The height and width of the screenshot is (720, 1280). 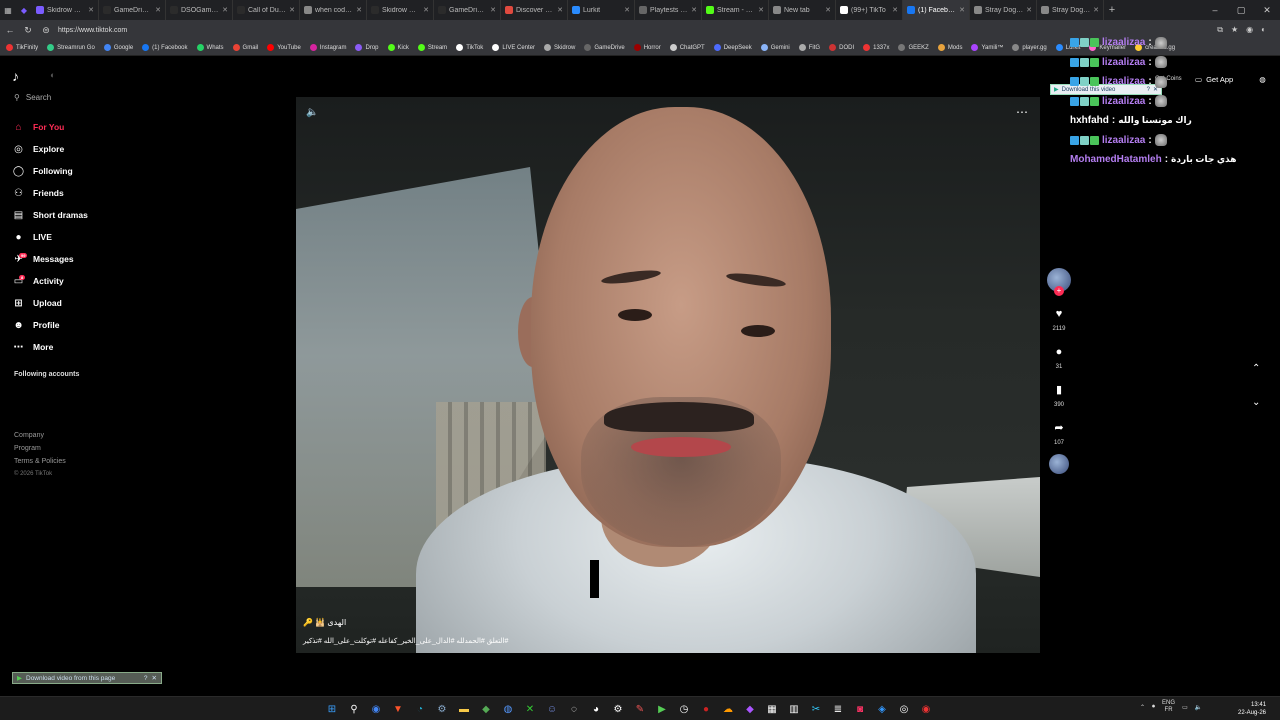 I want to click on bookmark-item: Drop, so click(x=367, y=47).